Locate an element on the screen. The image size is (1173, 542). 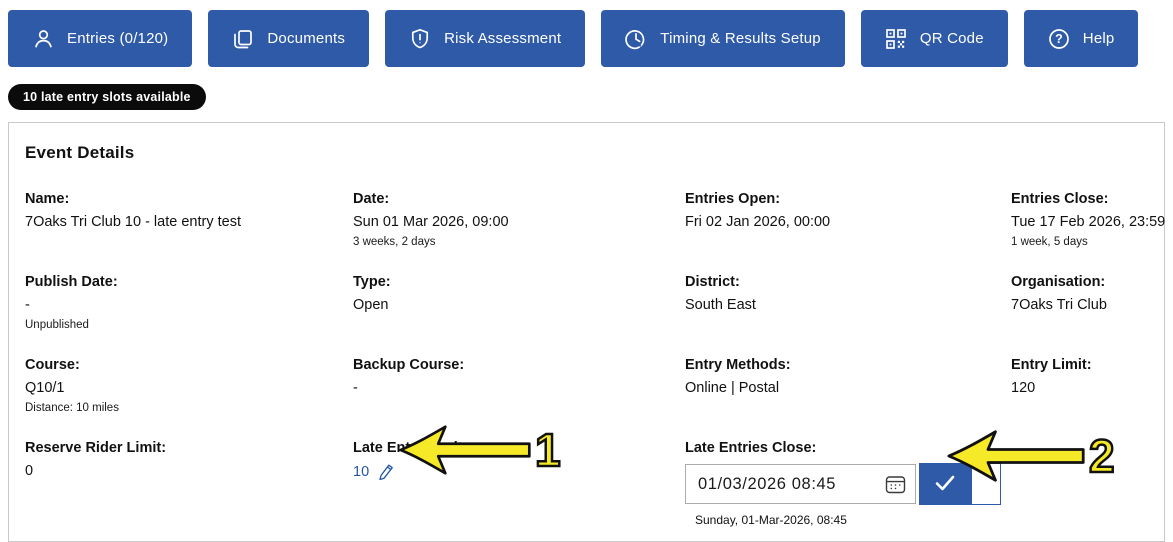
field-label: Entry Limit: is located at coordinates (1051, 365).